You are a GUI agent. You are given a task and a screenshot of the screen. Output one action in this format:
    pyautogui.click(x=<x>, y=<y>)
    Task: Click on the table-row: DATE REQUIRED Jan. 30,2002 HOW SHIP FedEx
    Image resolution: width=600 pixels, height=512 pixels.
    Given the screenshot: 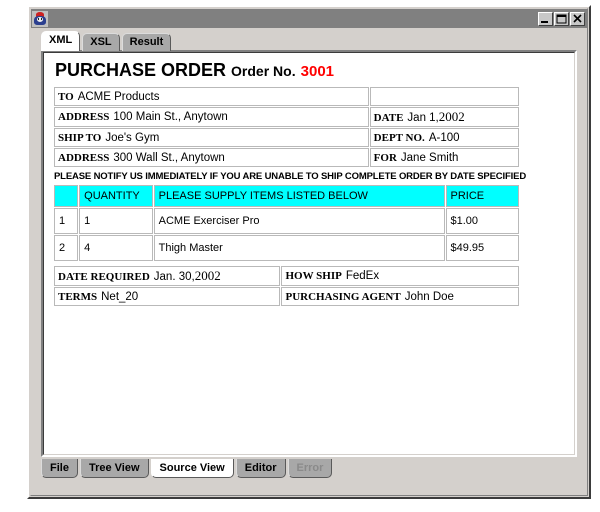 What is the action you would take?
    pyautogui.click(x=286, y=276)
    